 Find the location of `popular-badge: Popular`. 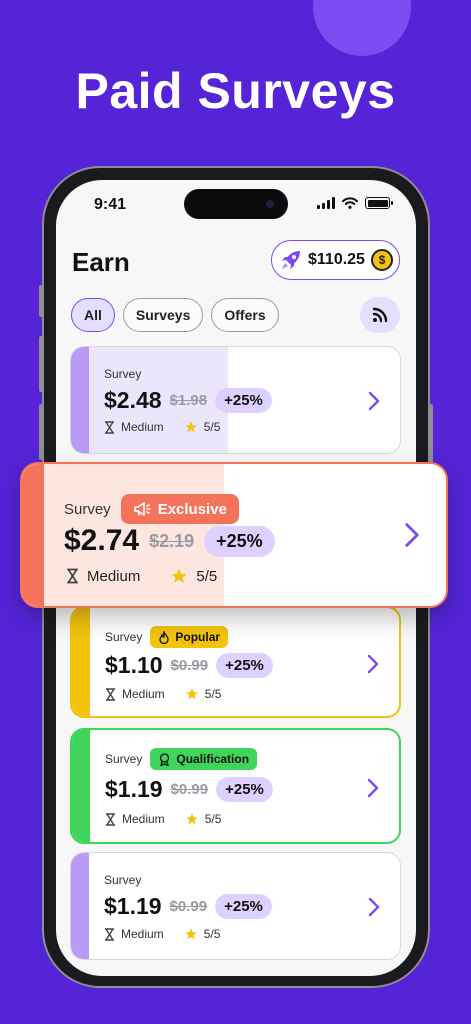

popular-badge: Popular is located at coordinates (189, 637).